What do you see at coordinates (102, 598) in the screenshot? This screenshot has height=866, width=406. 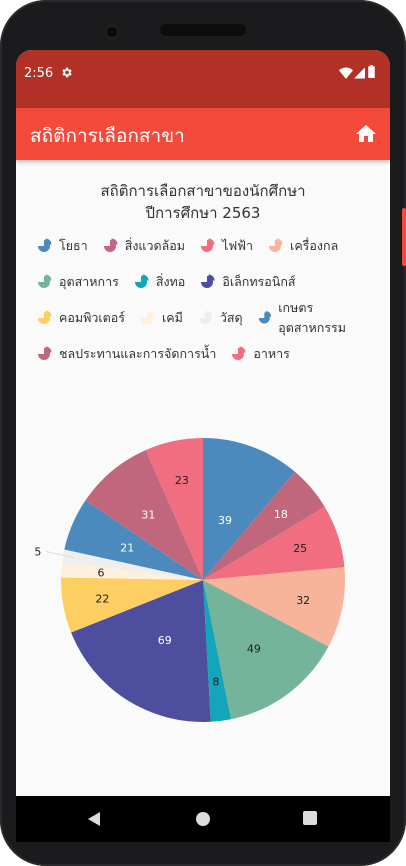 I see `pie-slice-value-label: 22` at bounding box center [102, 598].